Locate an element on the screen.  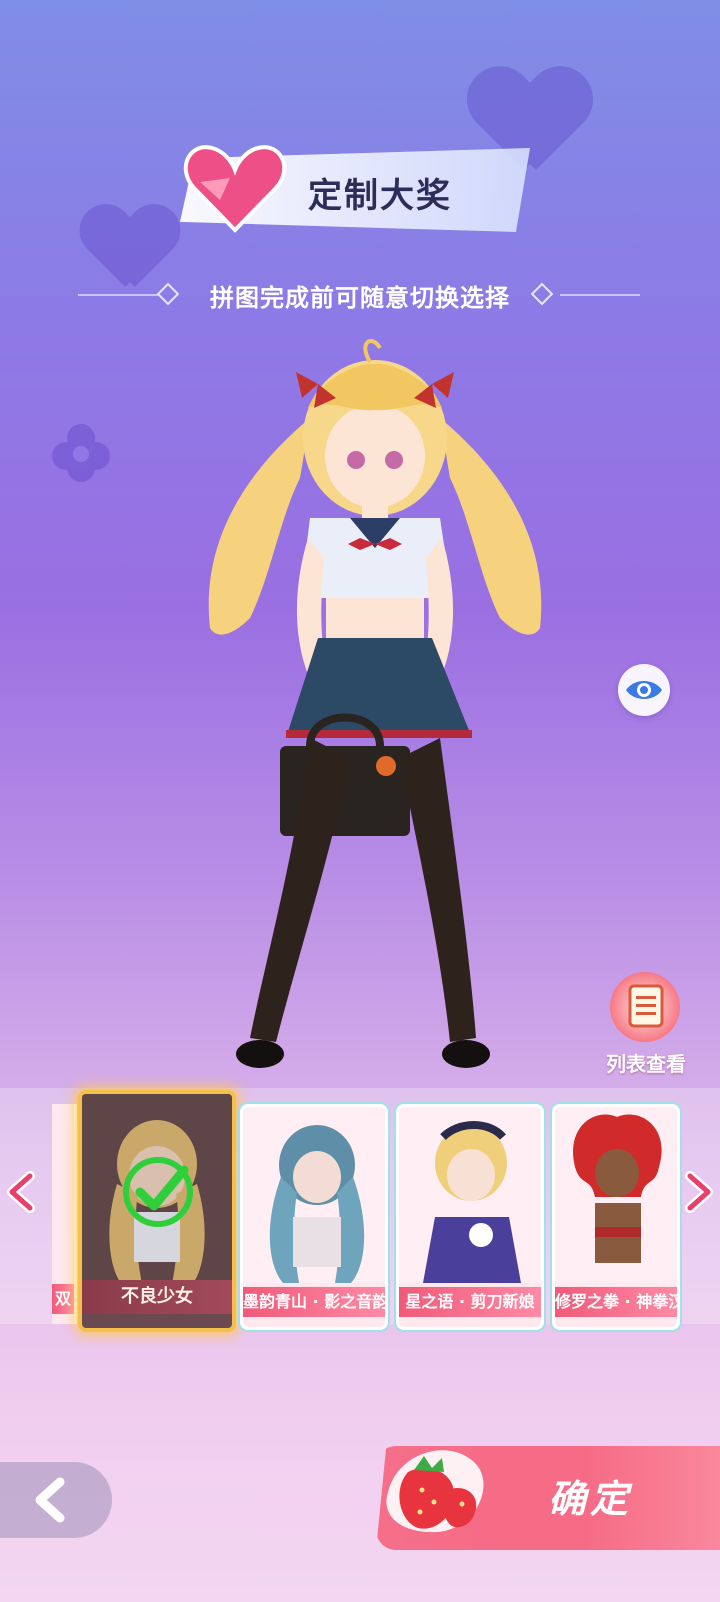
preview-toggle-button is located at coordinates (644, 690).